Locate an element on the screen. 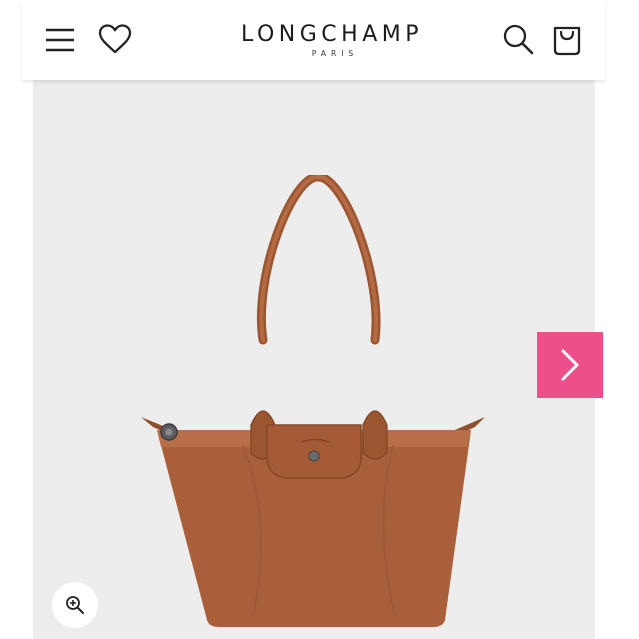 The height and width of the screenshot is (639, 639). chevron-right-icon is located at coordinates (570, 365).